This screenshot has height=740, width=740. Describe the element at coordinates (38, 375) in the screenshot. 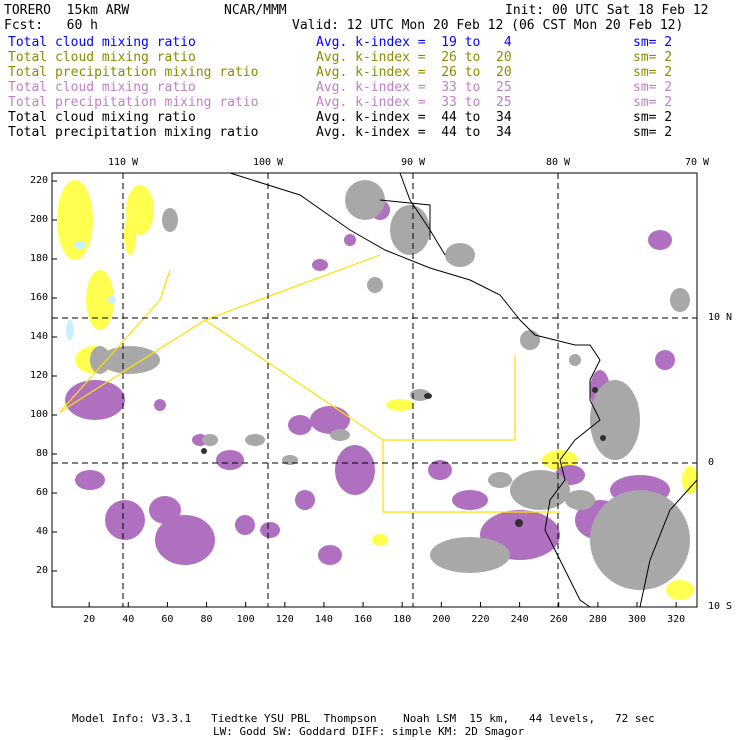

I see `y-tick-label: 120` at that location.